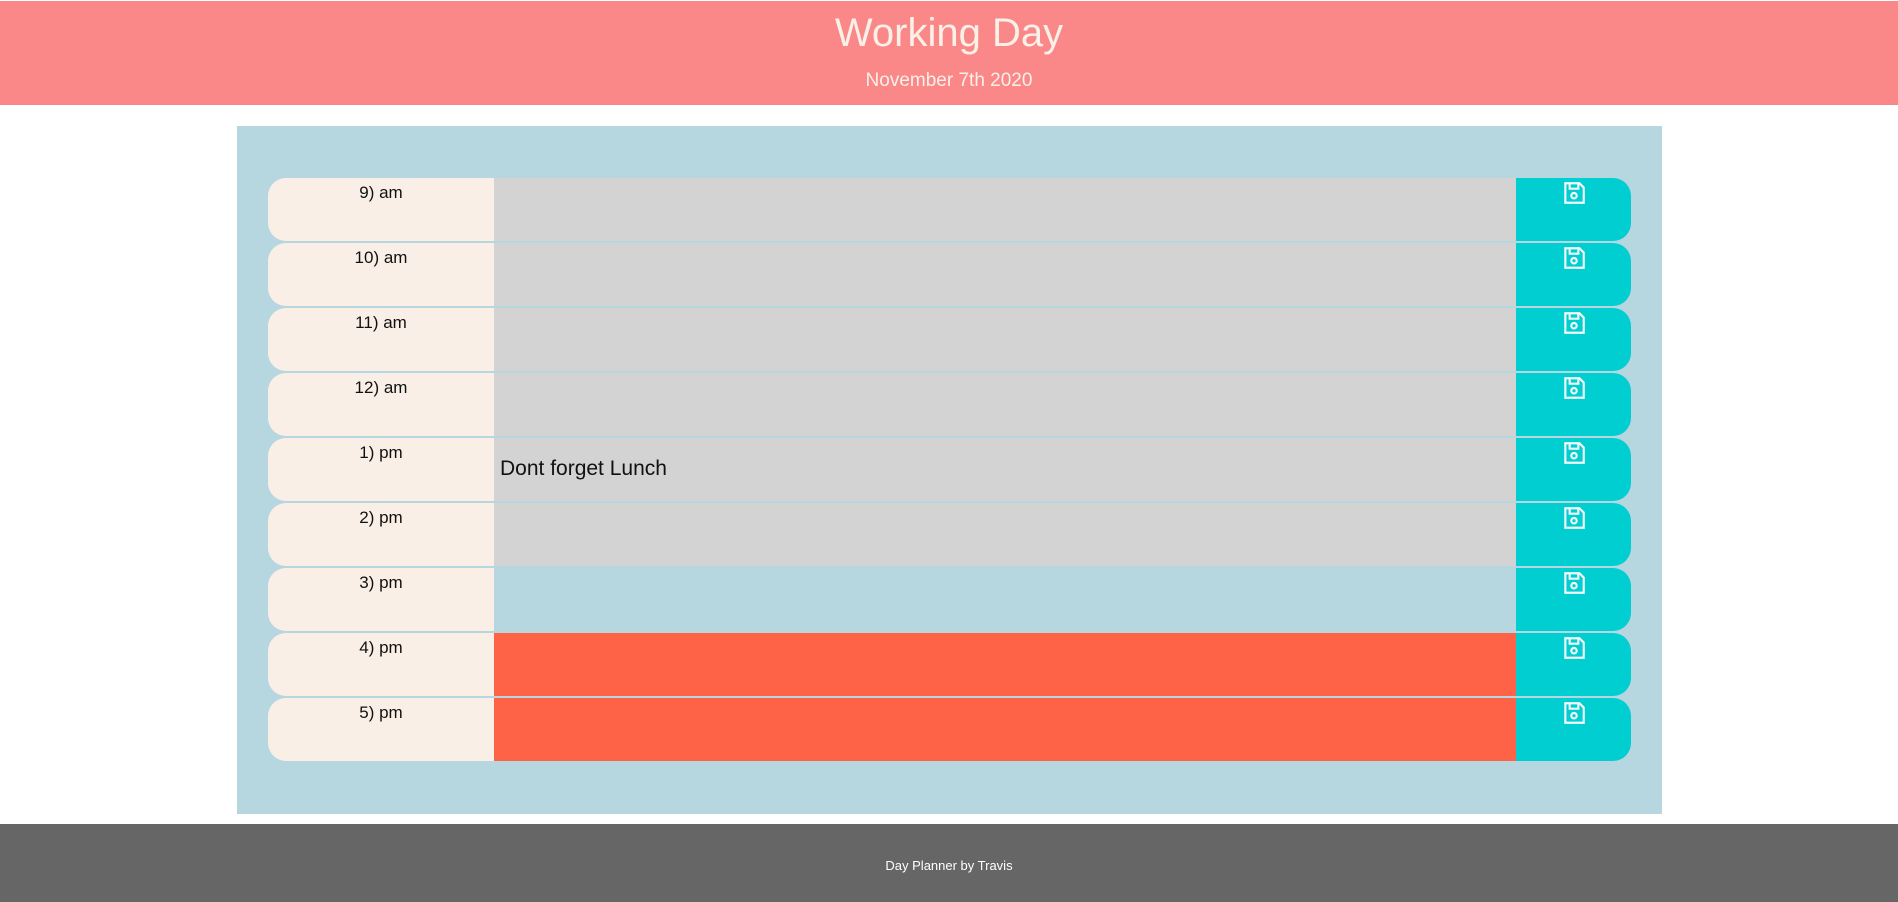 The height and width of the screenshot is (902, 1898). What do you see at coordinates (381, 339) in the screenshot?
I see `hour-label: 11) am` at bounding box center [381, 339].